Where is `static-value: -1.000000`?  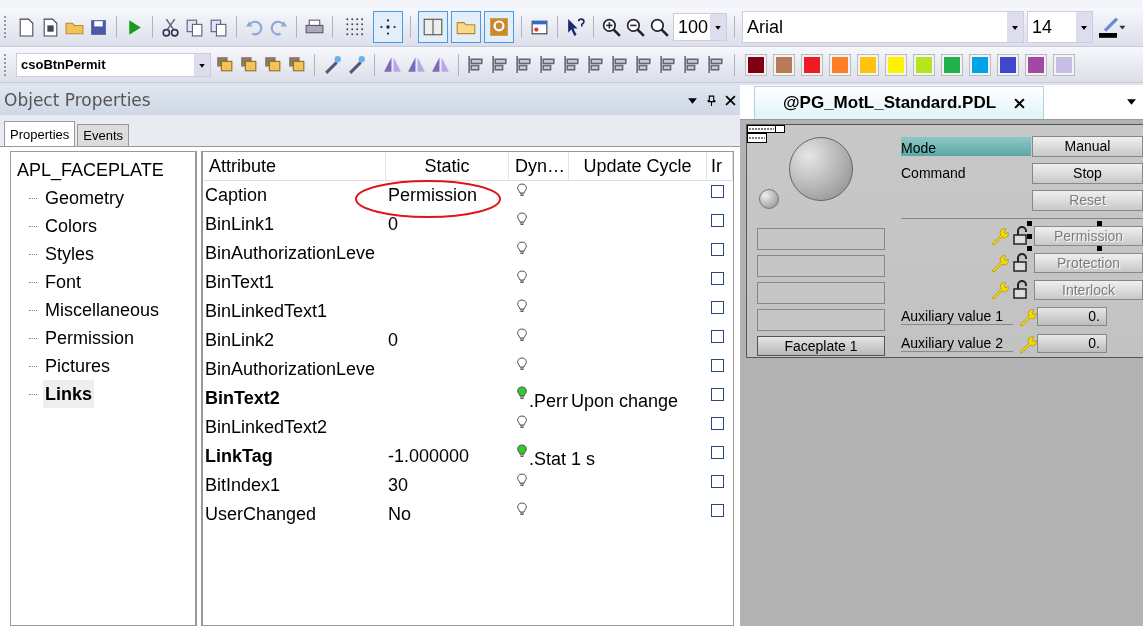 static-value: -1.000000 is located at coordinates (429, 456).